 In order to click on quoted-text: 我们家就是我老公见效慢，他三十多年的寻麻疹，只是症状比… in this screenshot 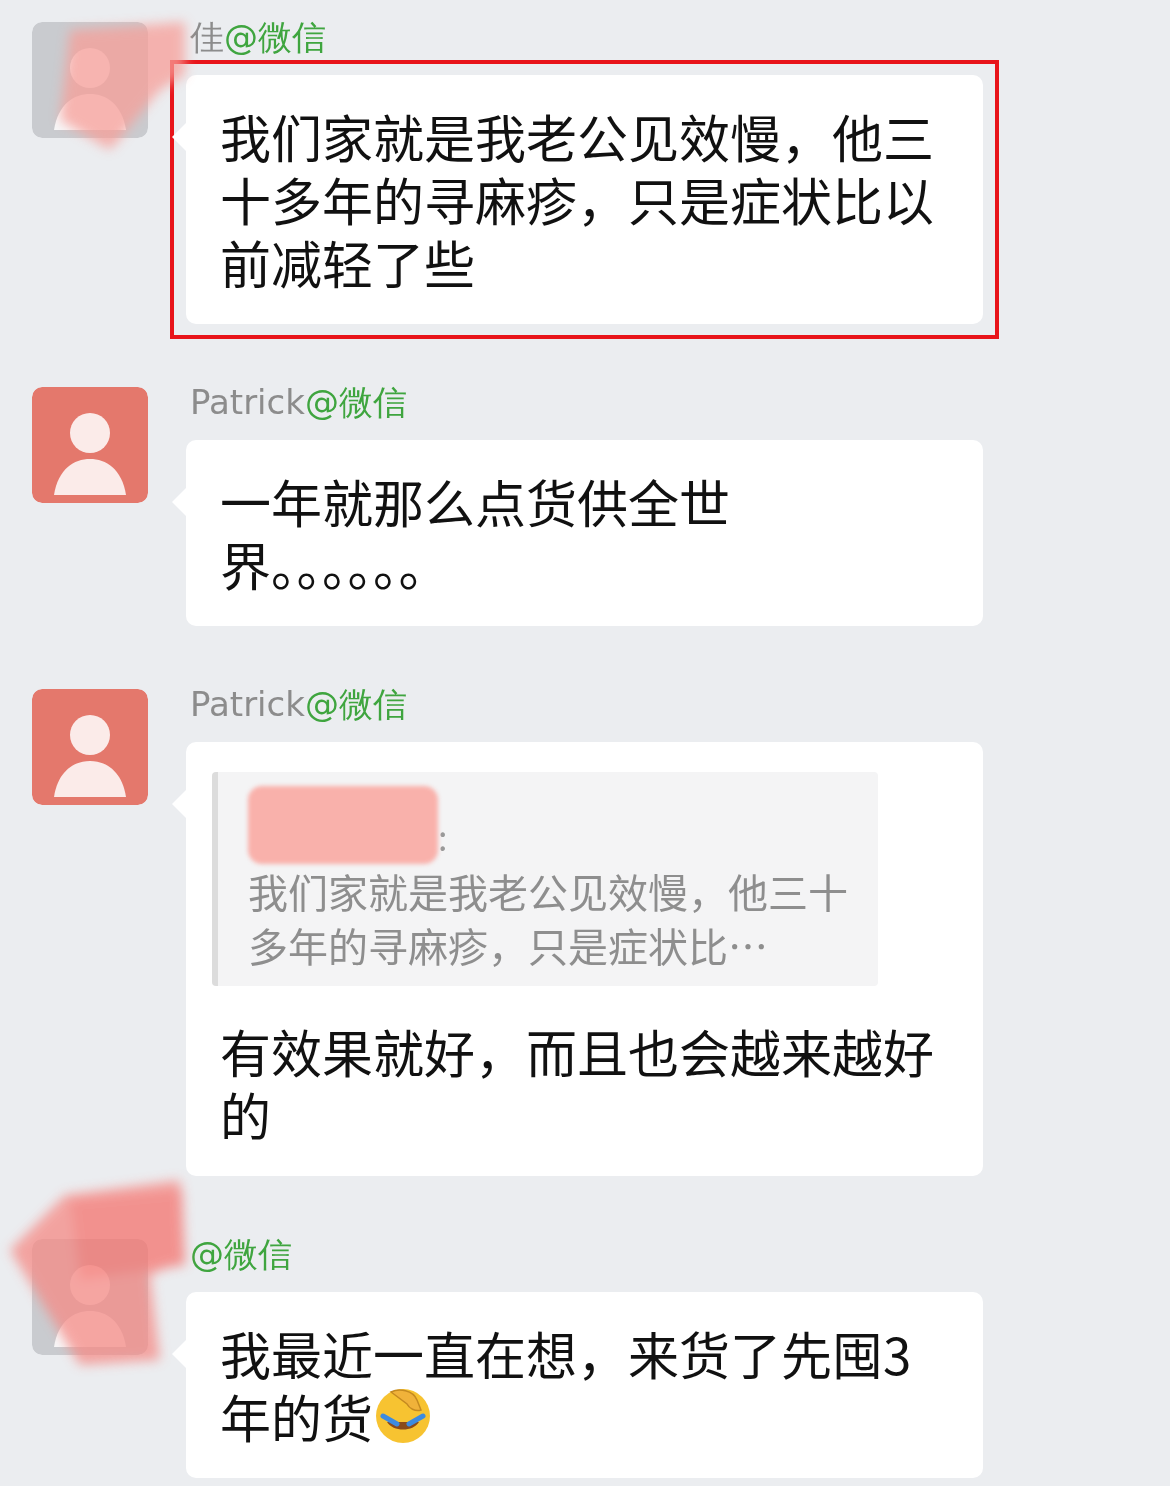, I will do `click(548, 918)`.